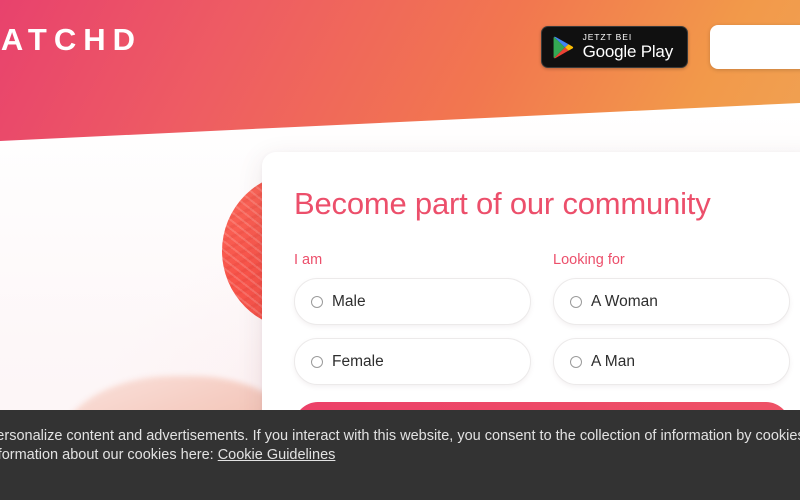 This screenshot has height=500, width=800. Describe the element at coordinates (671, 362) in the screenshot. I see `radio-option-a-man: A Man` at that location.